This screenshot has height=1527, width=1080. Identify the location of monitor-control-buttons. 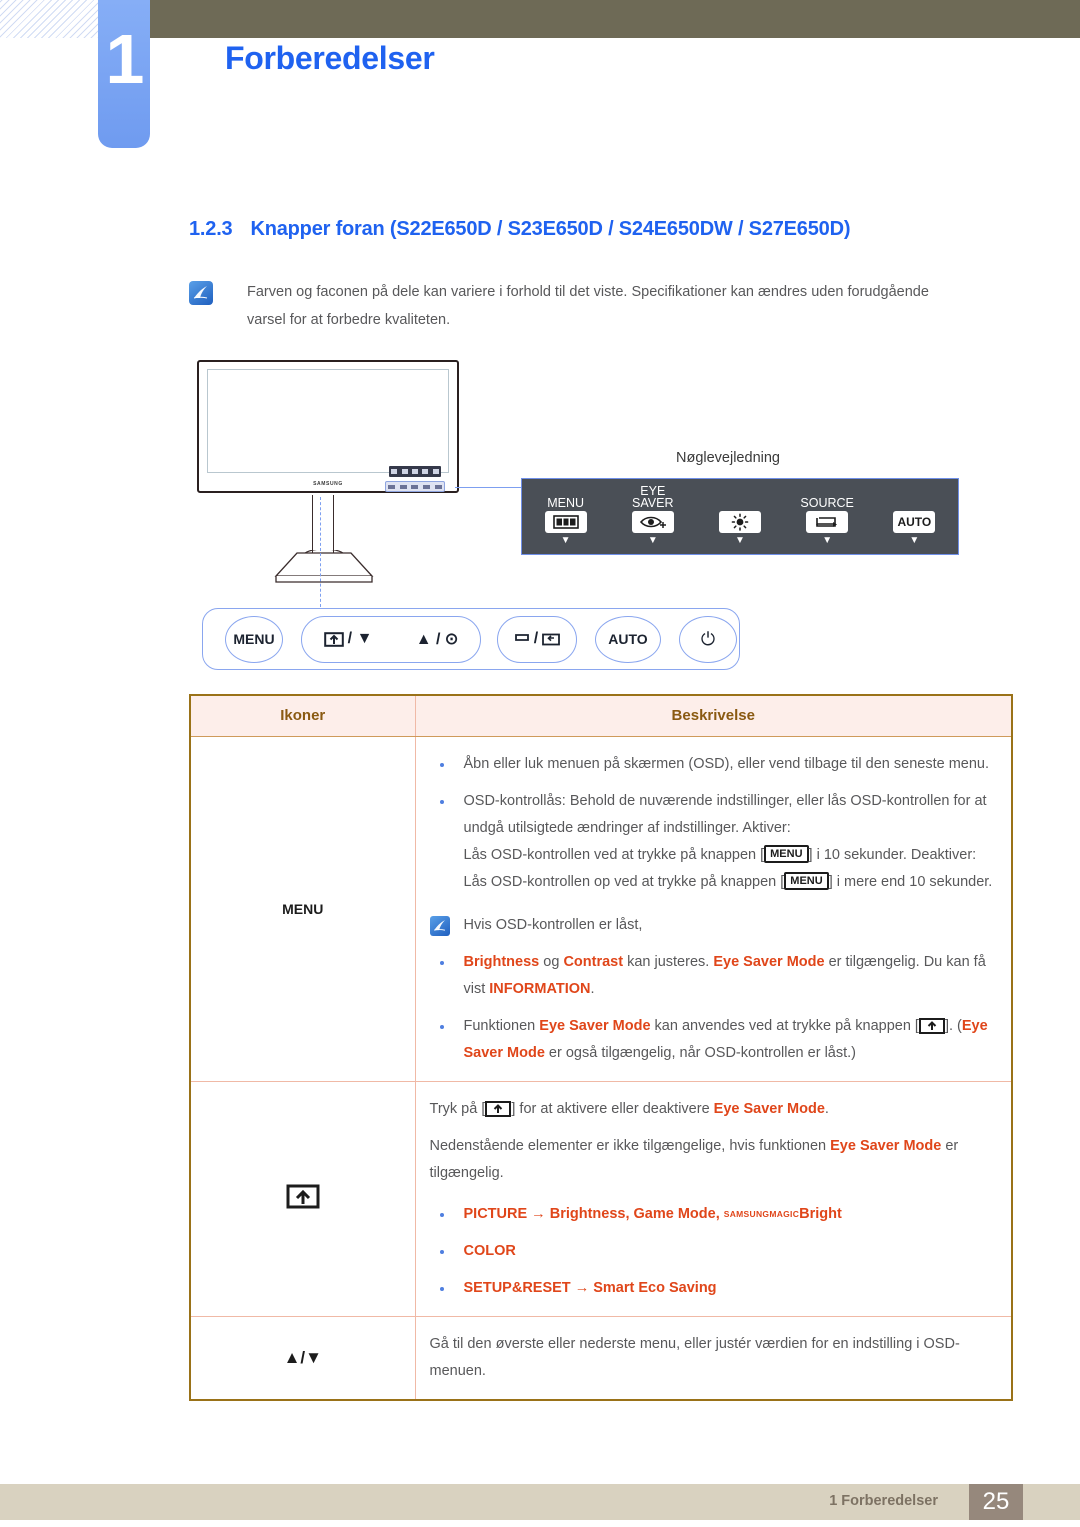
(415, 486).